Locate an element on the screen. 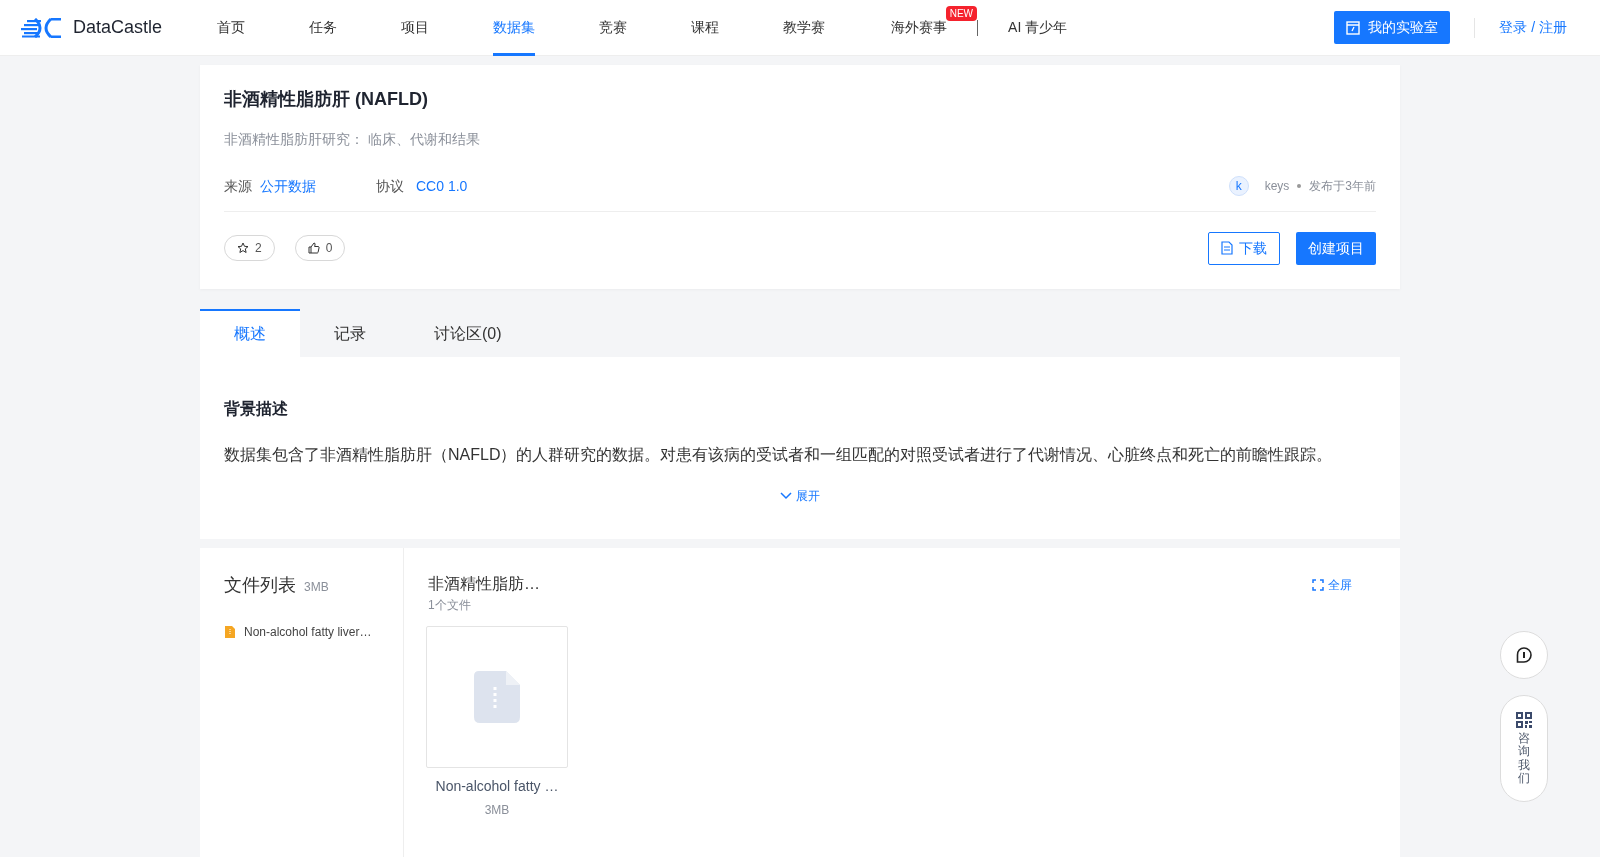 Image resolution: width=1600 pixels, height=857 pixels. lab-icon is located at coordinates (1353, 27).